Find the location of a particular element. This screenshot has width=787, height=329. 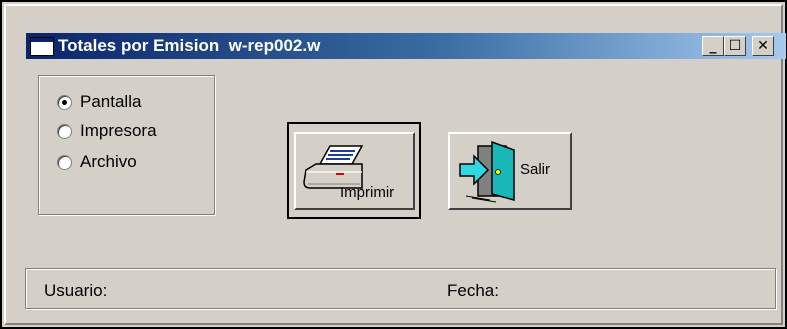

radio-label: Impresora is located at coordinates (118, 130).